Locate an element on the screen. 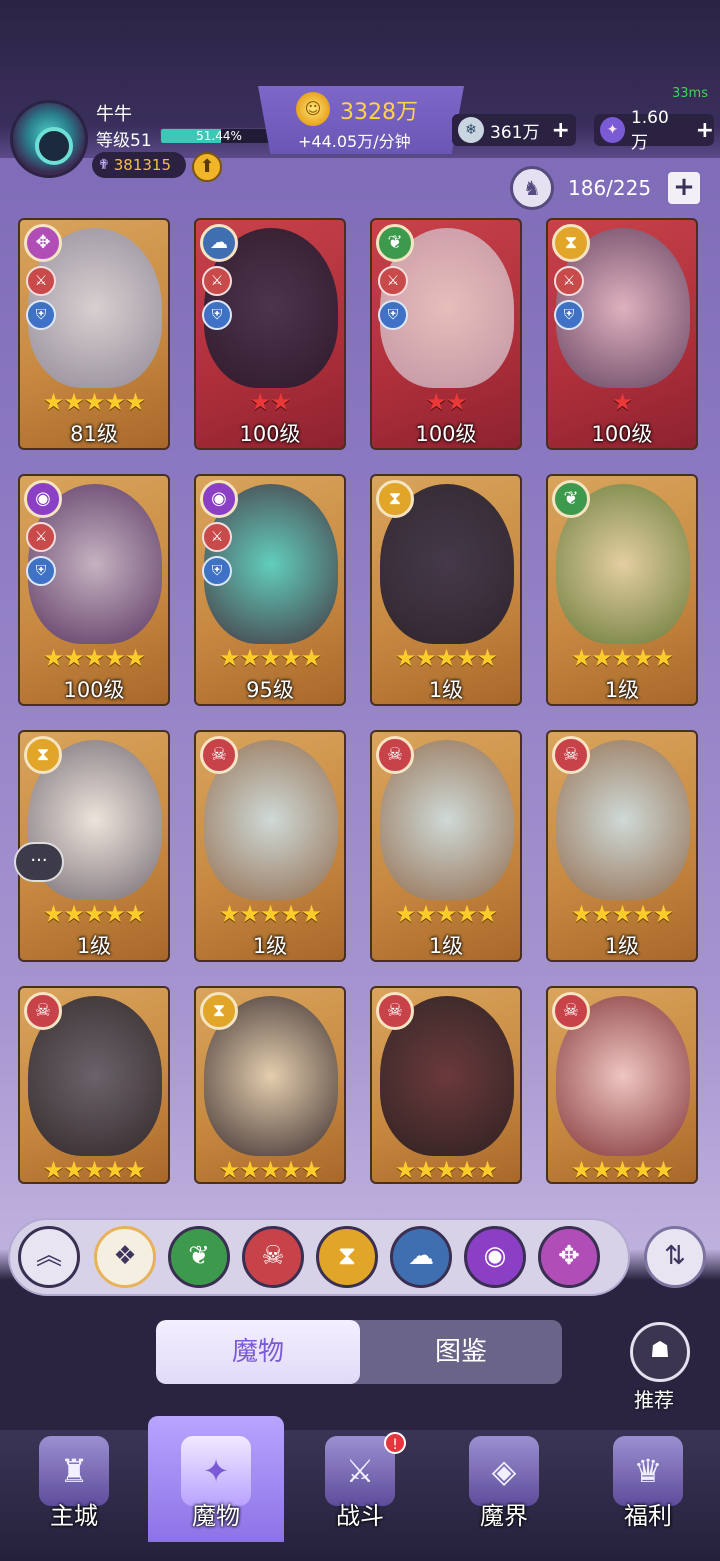 This screenshot has height=1561, width=720. monster-card: ☁ ⚔ ⛨ ★★ 100级 is located at coordinates (270, 334).